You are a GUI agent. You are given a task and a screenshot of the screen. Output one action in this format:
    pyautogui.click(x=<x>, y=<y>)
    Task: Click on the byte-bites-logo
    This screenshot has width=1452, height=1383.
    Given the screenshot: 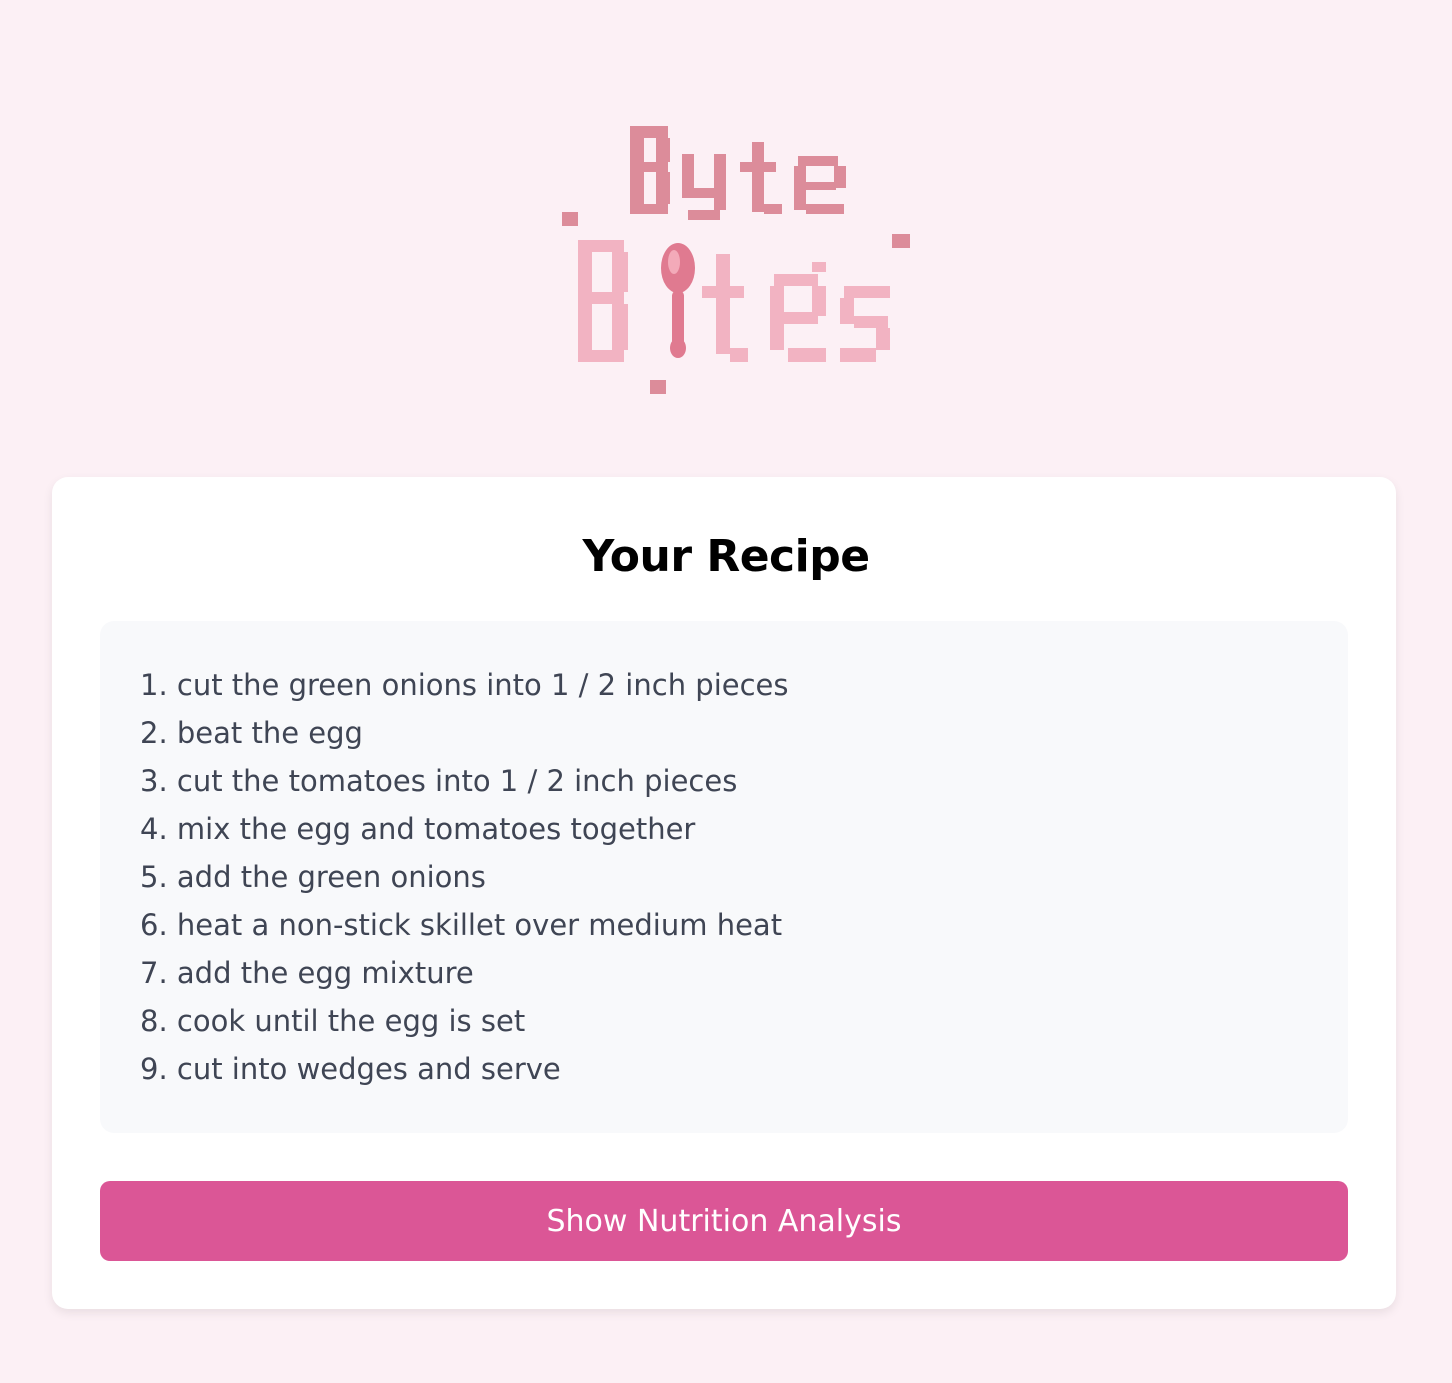 What is the action you would take?
    pyautogui.click(x=736, y=261)
    